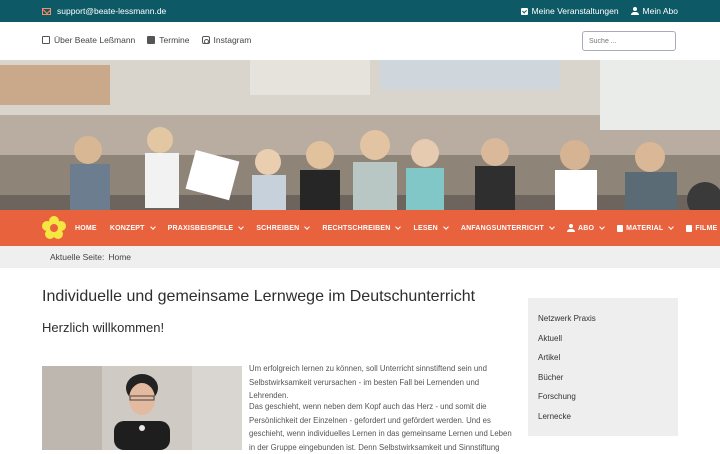 Image resolution: width=720 pixels, height=454 pixels. I want to click on nav-lesen: LESEN, so click(431, 228).